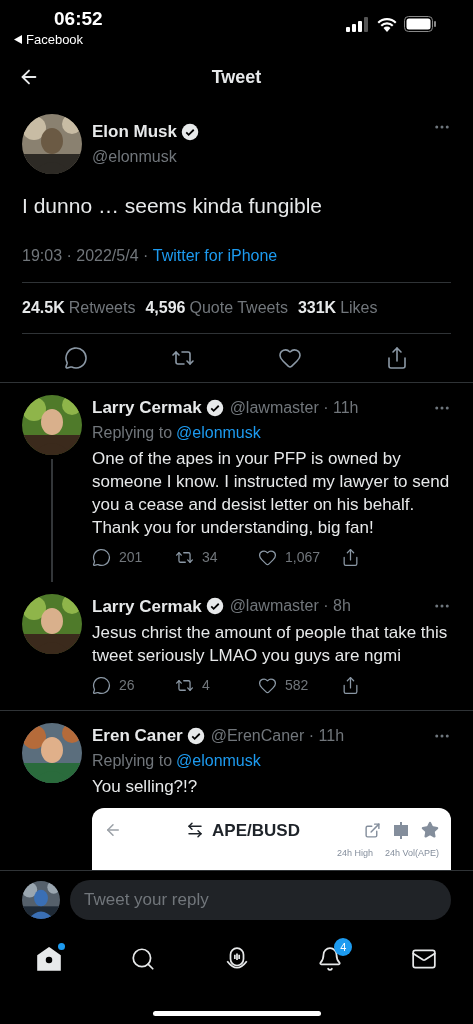 The width and height of the screenshot is (473, 1024). What do you see at coordinates (142, 959) in the screenshot?
I see `search-icon` at bounding box center [142, 959].